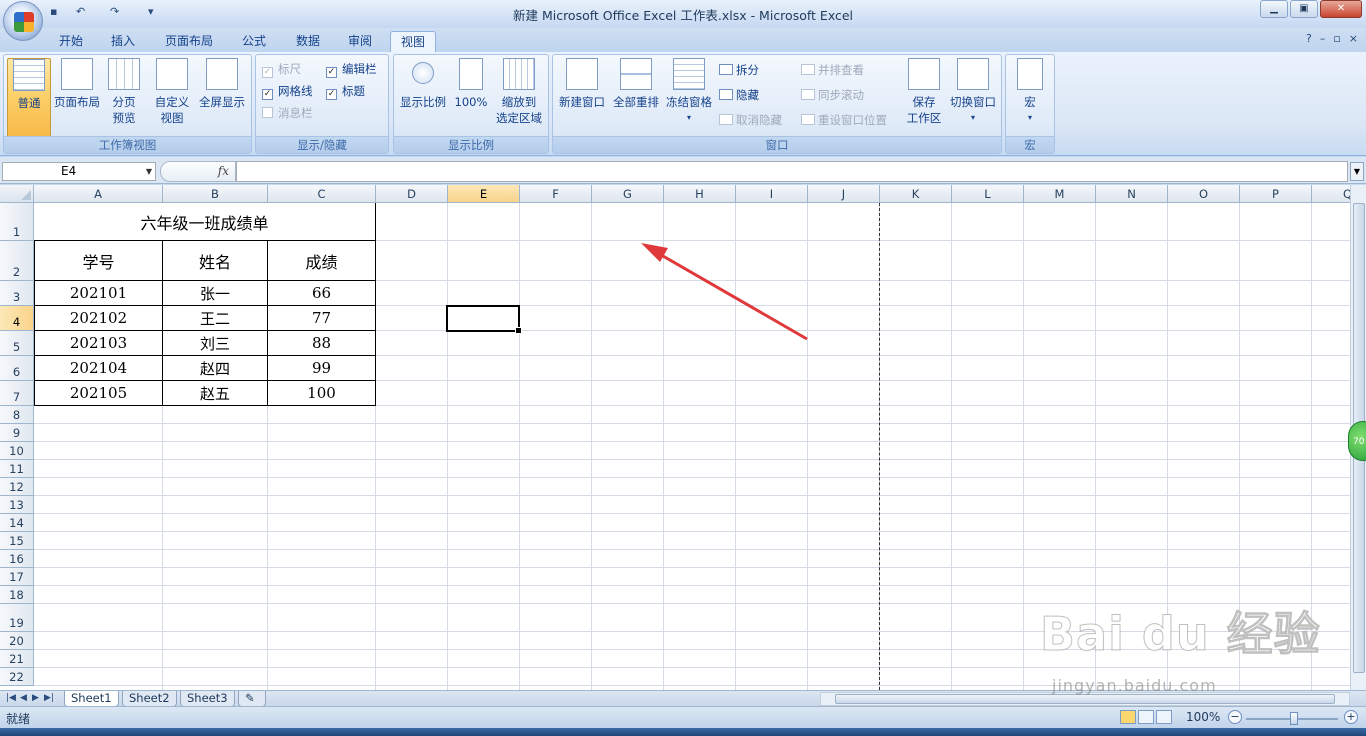 This screenshot has width=1366, height=736. I want to click on column-header-l: L, so click(988, 194).